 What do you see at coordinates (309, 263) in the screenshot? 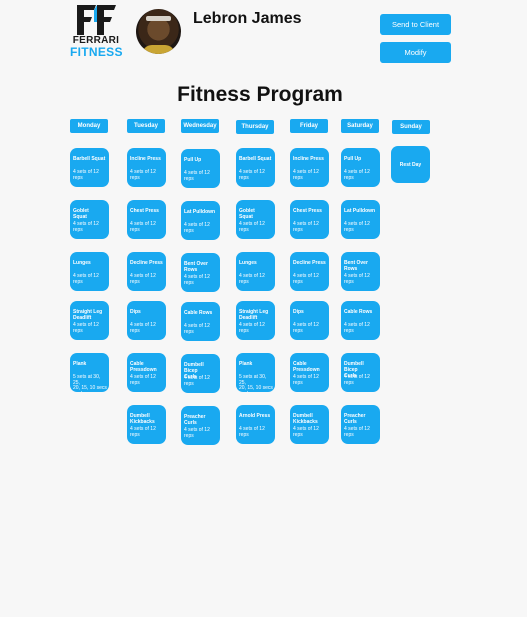
I see `exercise-name: Decline Press` at bounding box center [309, 263].